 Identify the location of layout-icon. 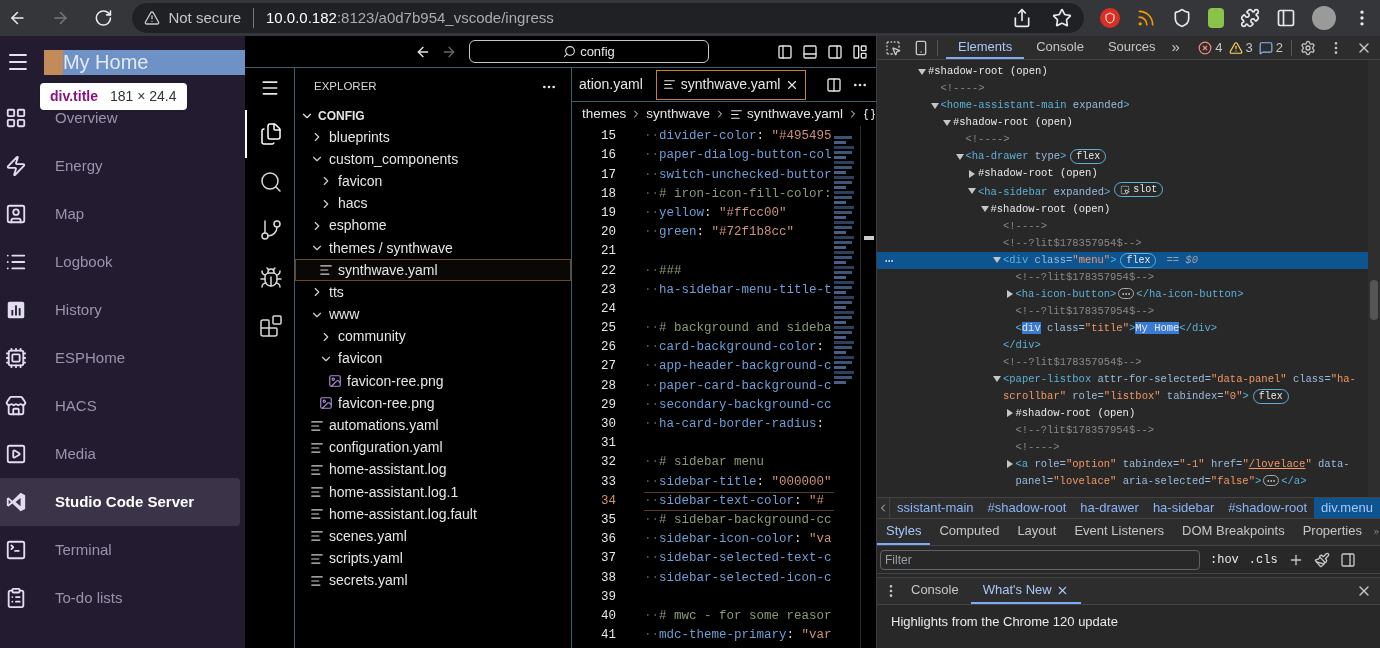
(860, 51).